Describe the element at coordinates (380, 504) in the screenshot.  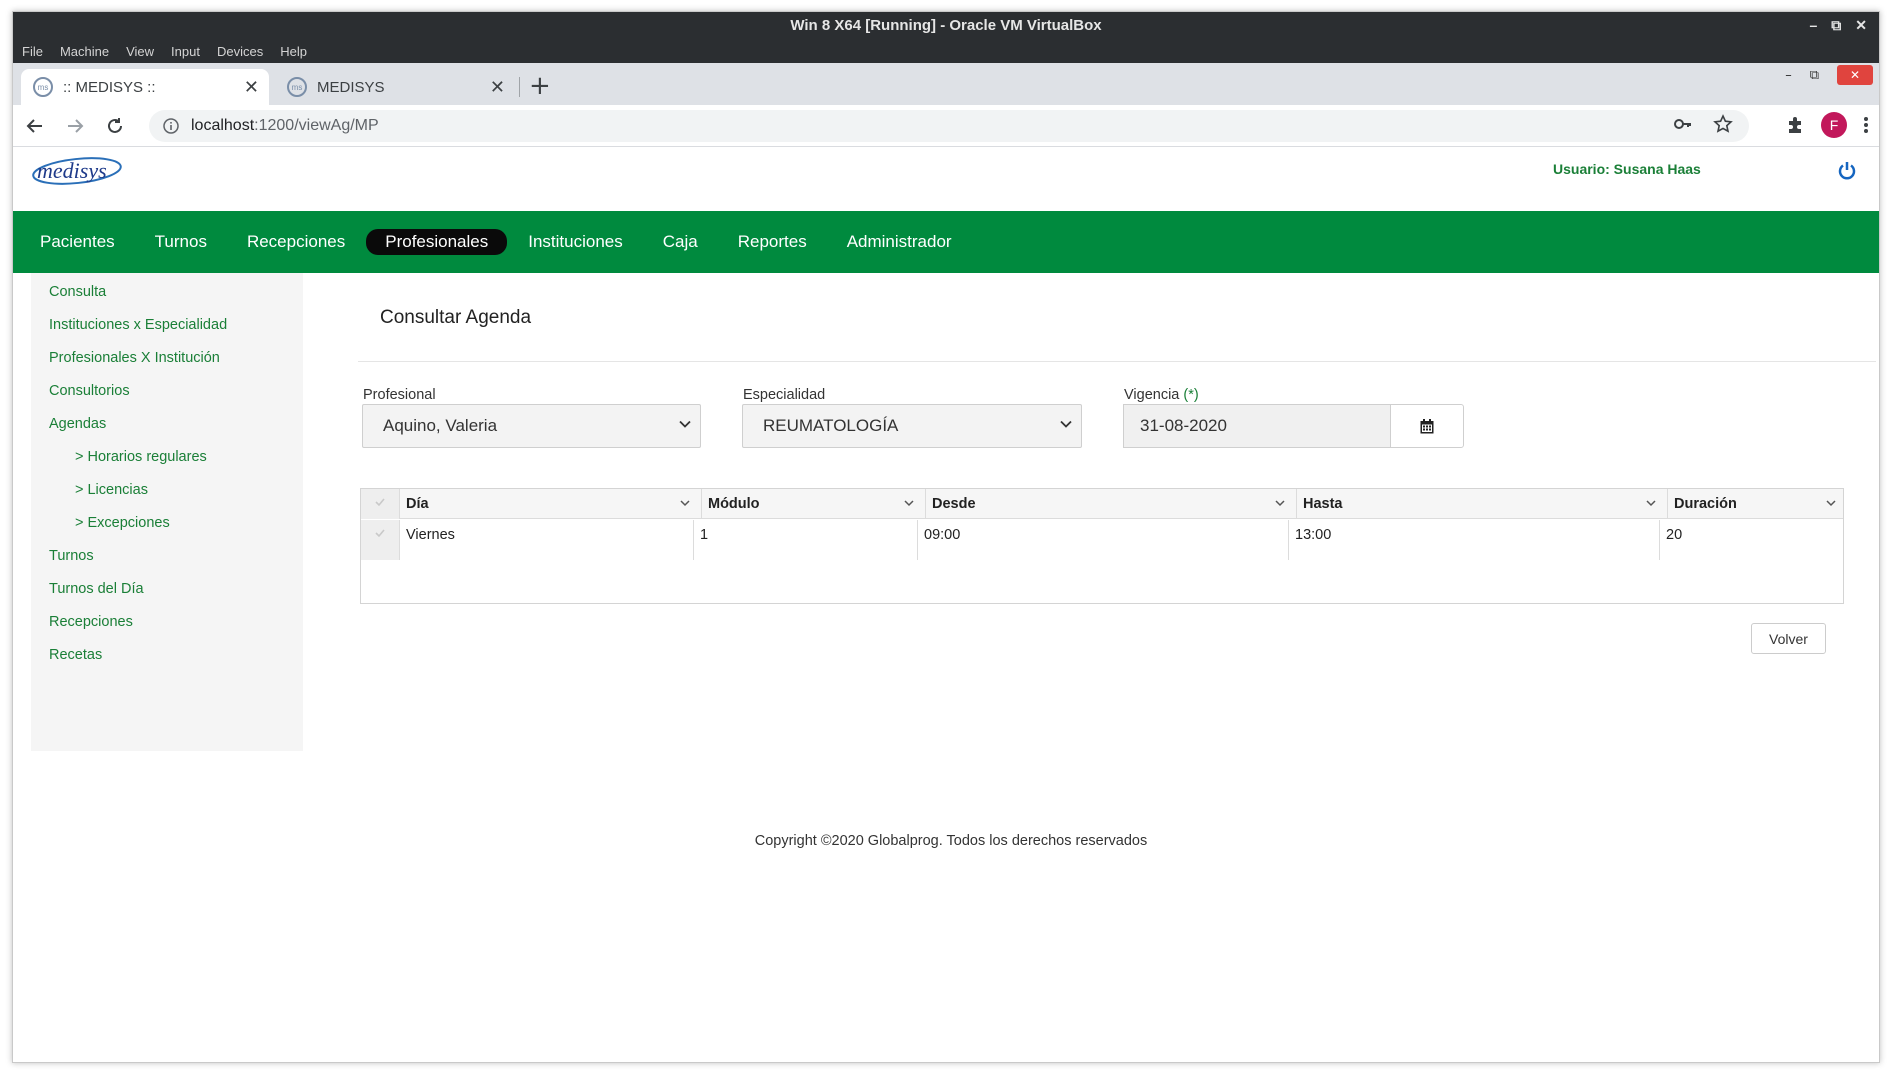
I see `select-all-checkbox` at that location.